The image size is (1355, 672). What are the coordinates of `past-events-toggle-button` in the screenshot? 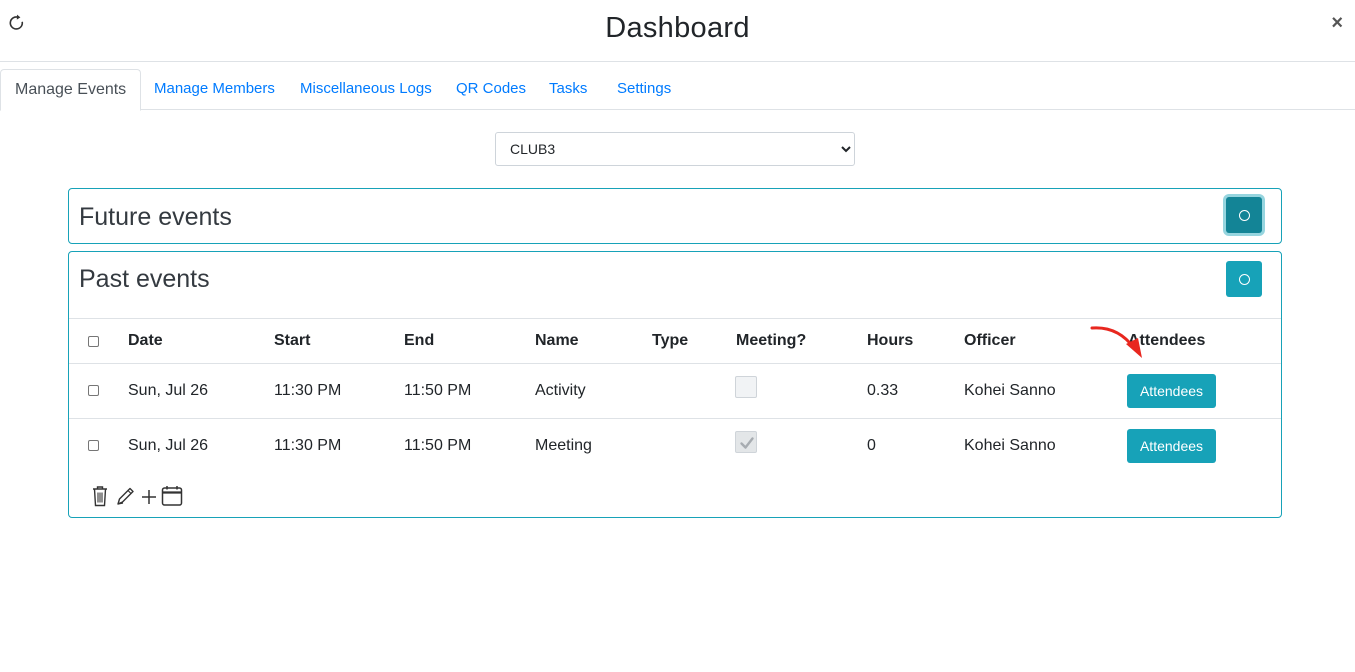 It's located at (1244, 279).